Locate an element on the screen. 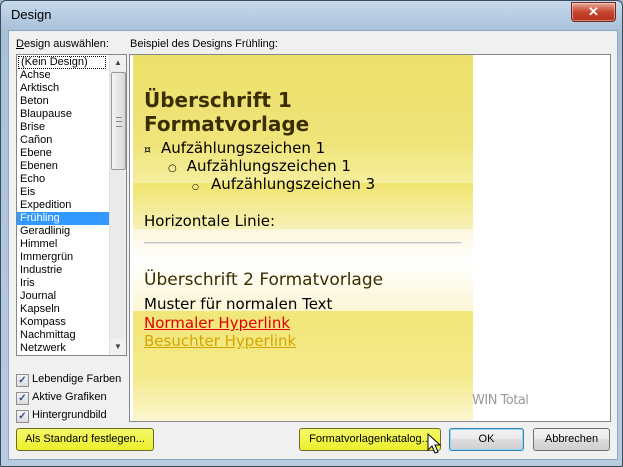 This screenshot has height=467, width=623. mnemonic-letter: D is located at coordinates (20, 44).